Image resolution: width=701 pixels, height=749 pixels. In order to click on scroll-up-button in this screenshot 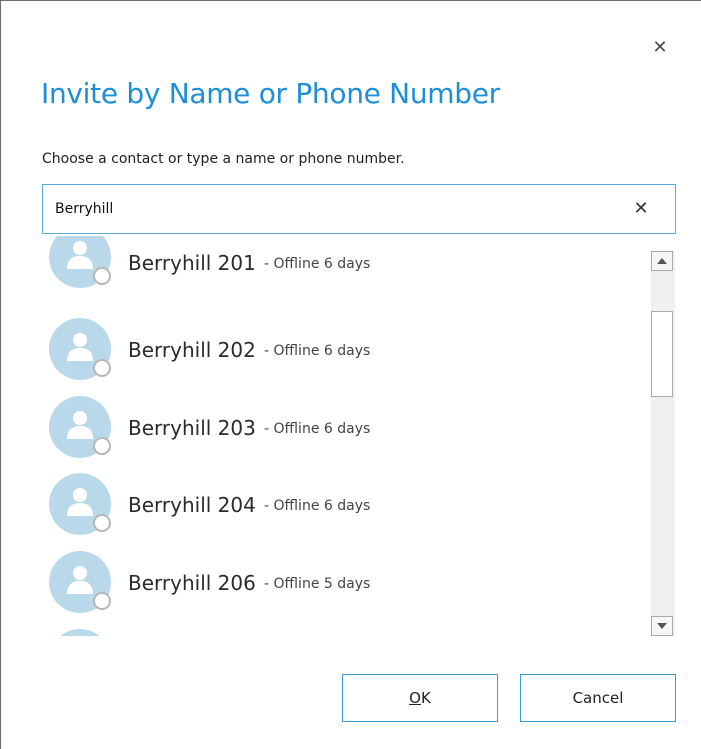, I will do `click(662, 261)`.